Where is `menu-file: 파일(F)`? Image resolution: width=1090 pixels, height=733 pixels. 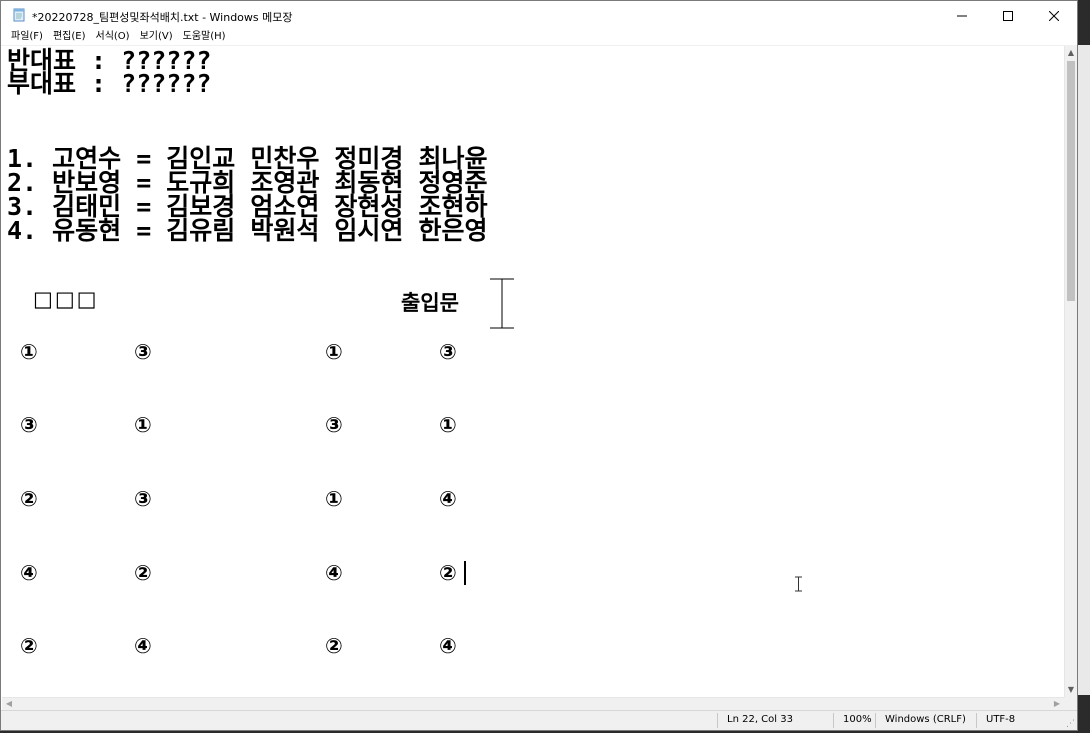 menu-file: 파일(F) is located at coordinates (27, 37).